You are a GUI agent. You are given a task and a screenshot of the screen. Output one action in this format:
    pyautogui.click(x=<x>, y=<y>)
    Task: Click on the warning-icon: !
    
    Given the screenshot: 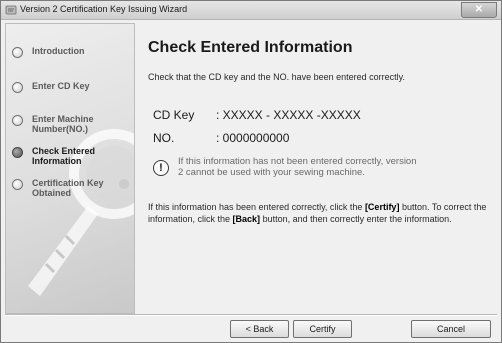 What is the action you would take?
    pyautogui.click(x=161, y=168)
    